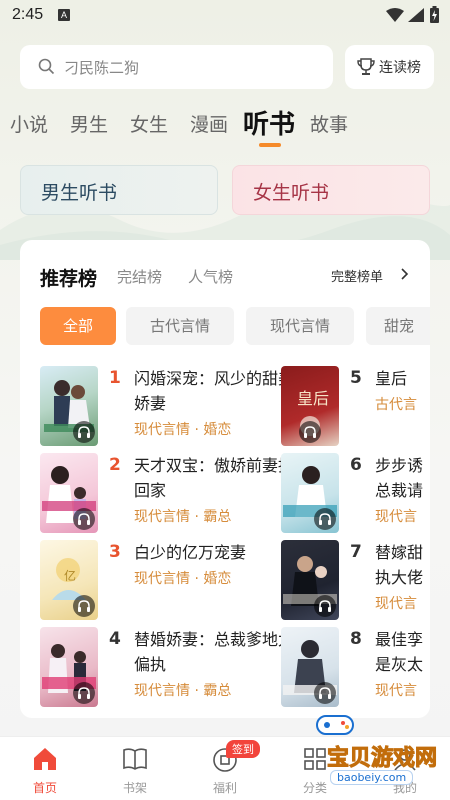  Describe the element at coordinates (300, 326) in the screenshot. I see `chip-modern-romance: 现代言情` at that location.